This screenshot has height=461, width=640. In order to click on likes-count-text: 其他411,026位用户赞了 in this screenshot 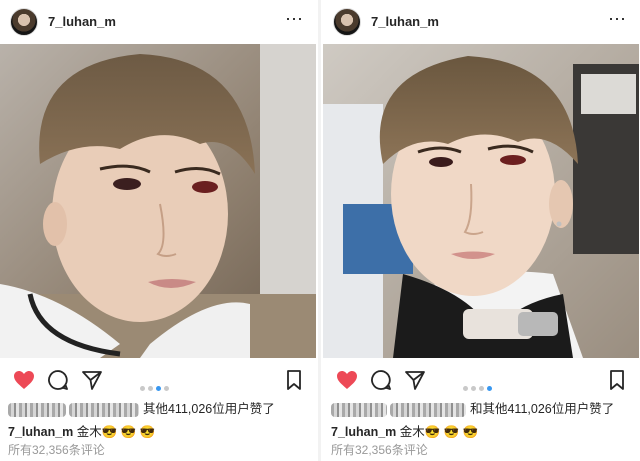, I will do `click(208, 409)`.